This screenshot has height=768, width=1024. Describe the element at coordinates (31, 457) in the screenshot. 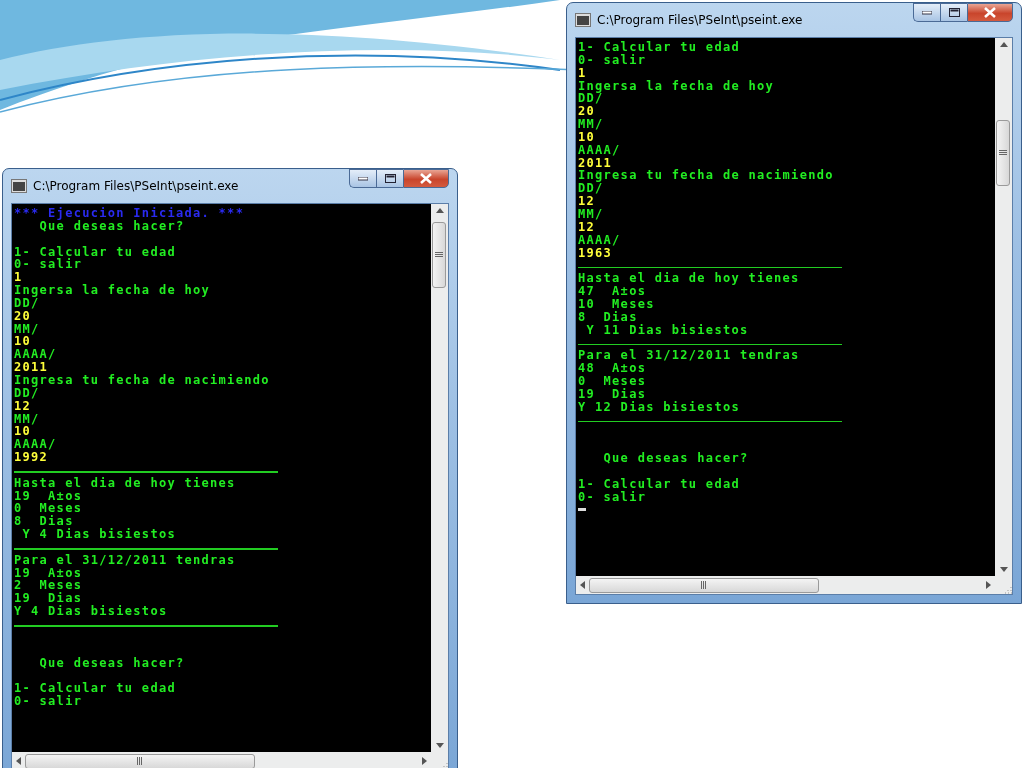

I see `console-text: 1992` at that location.